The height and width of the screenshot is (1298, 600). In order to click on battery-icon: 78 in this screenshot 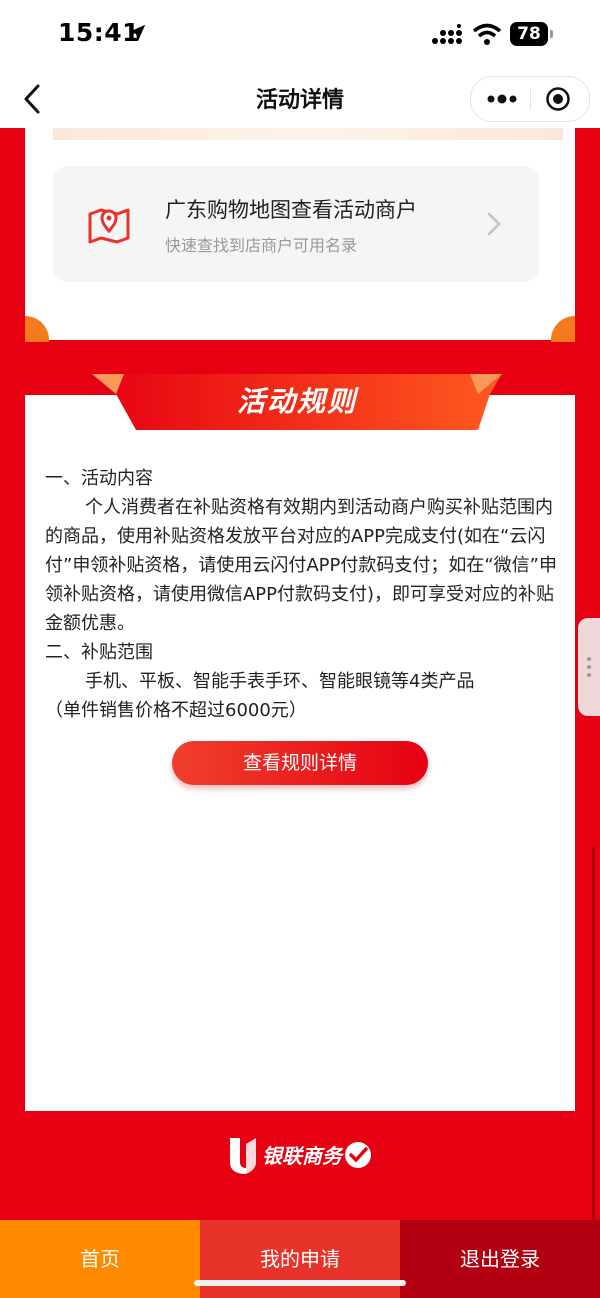, I will do `click(529, 34)`.